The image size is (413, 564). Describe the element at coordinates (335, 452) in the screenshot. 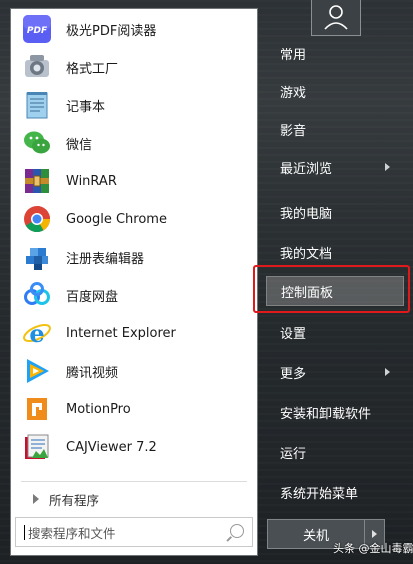

I see `menu-item-run: 运行` at that location.